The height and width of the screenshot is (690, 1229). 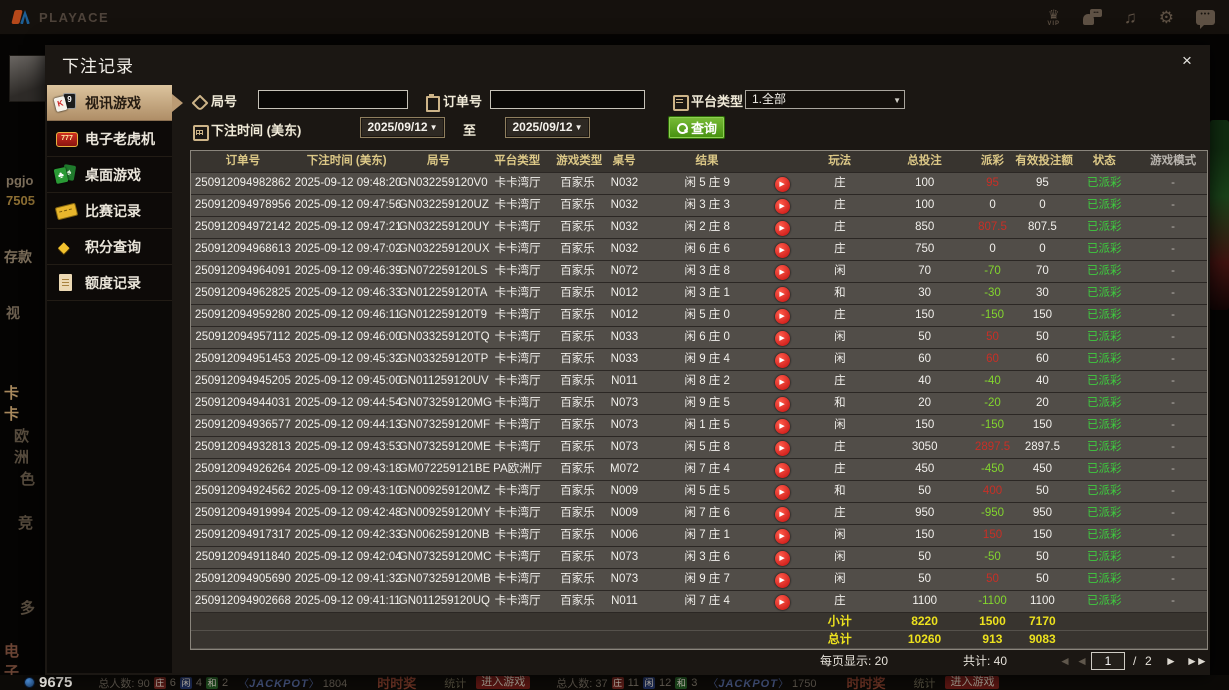 I want to click on cell-payout: -30, so click(x=992, y=293).